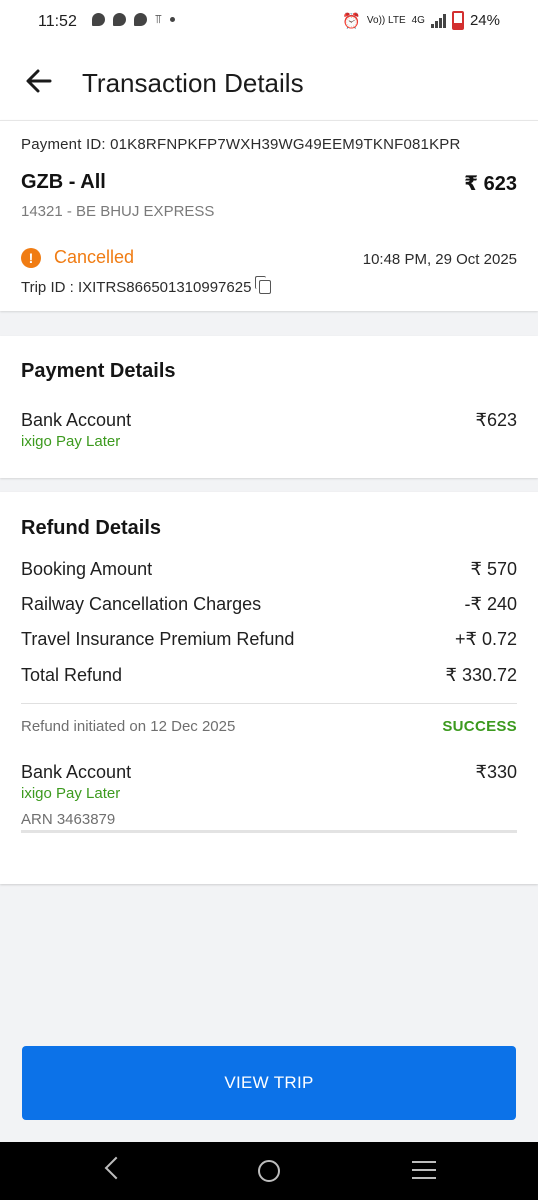 The width and height of the screenshot is (538, 1200). I want to click on app-bar: Transaction Details, so click(269, 82).